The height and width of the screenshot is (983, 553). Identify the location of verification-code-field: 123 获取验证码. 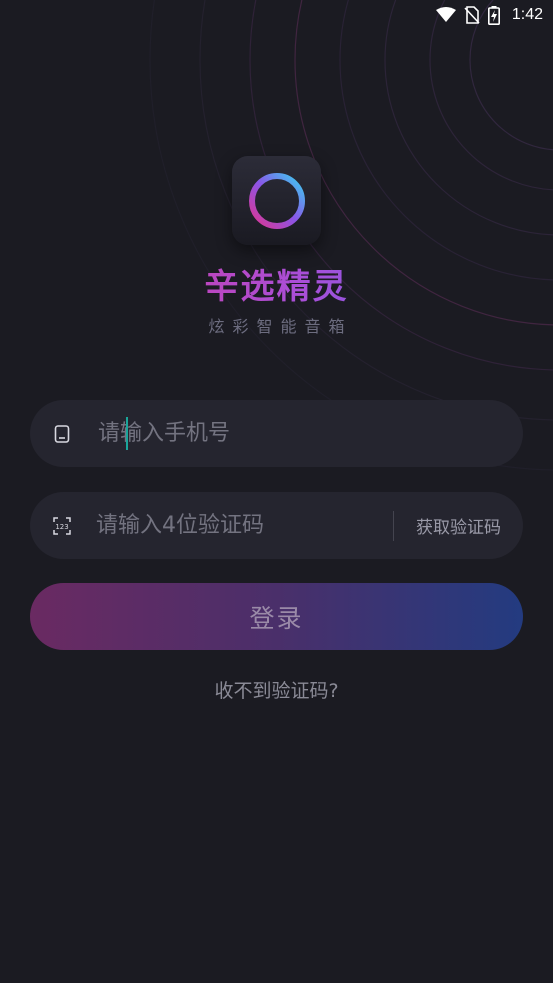
(276, 525).